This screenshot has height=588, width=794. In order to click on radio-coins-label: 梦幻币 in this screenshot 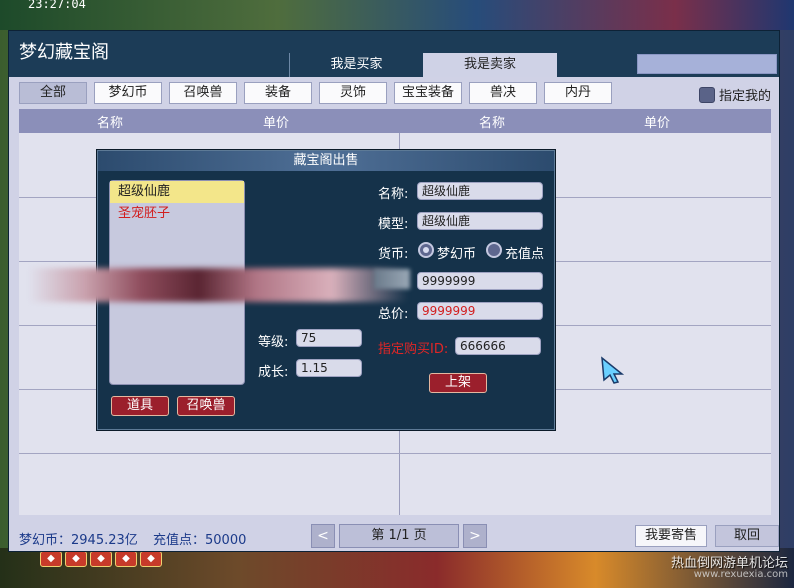, I will do `click(457, 254)`.